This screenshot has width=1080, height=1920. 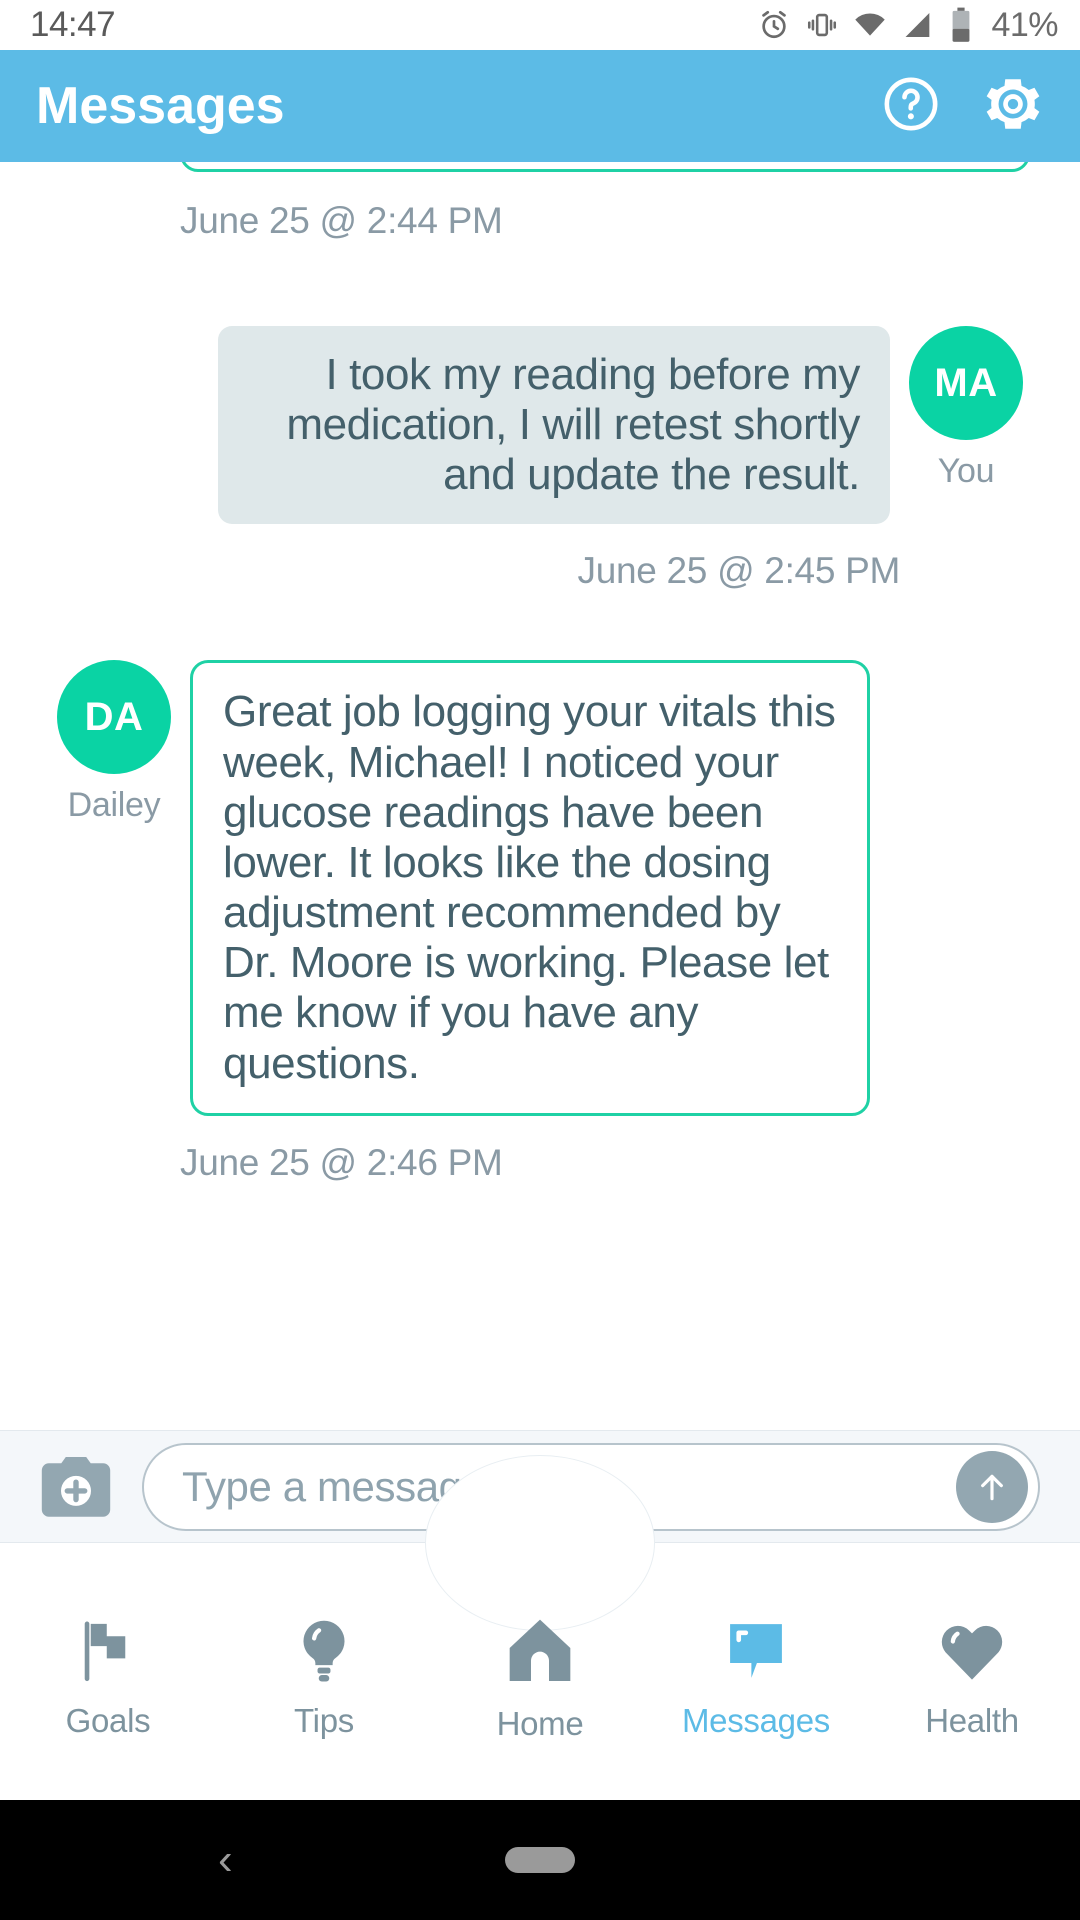 I want to click on chat-bubble-icon, so click(x=756, y=1651).